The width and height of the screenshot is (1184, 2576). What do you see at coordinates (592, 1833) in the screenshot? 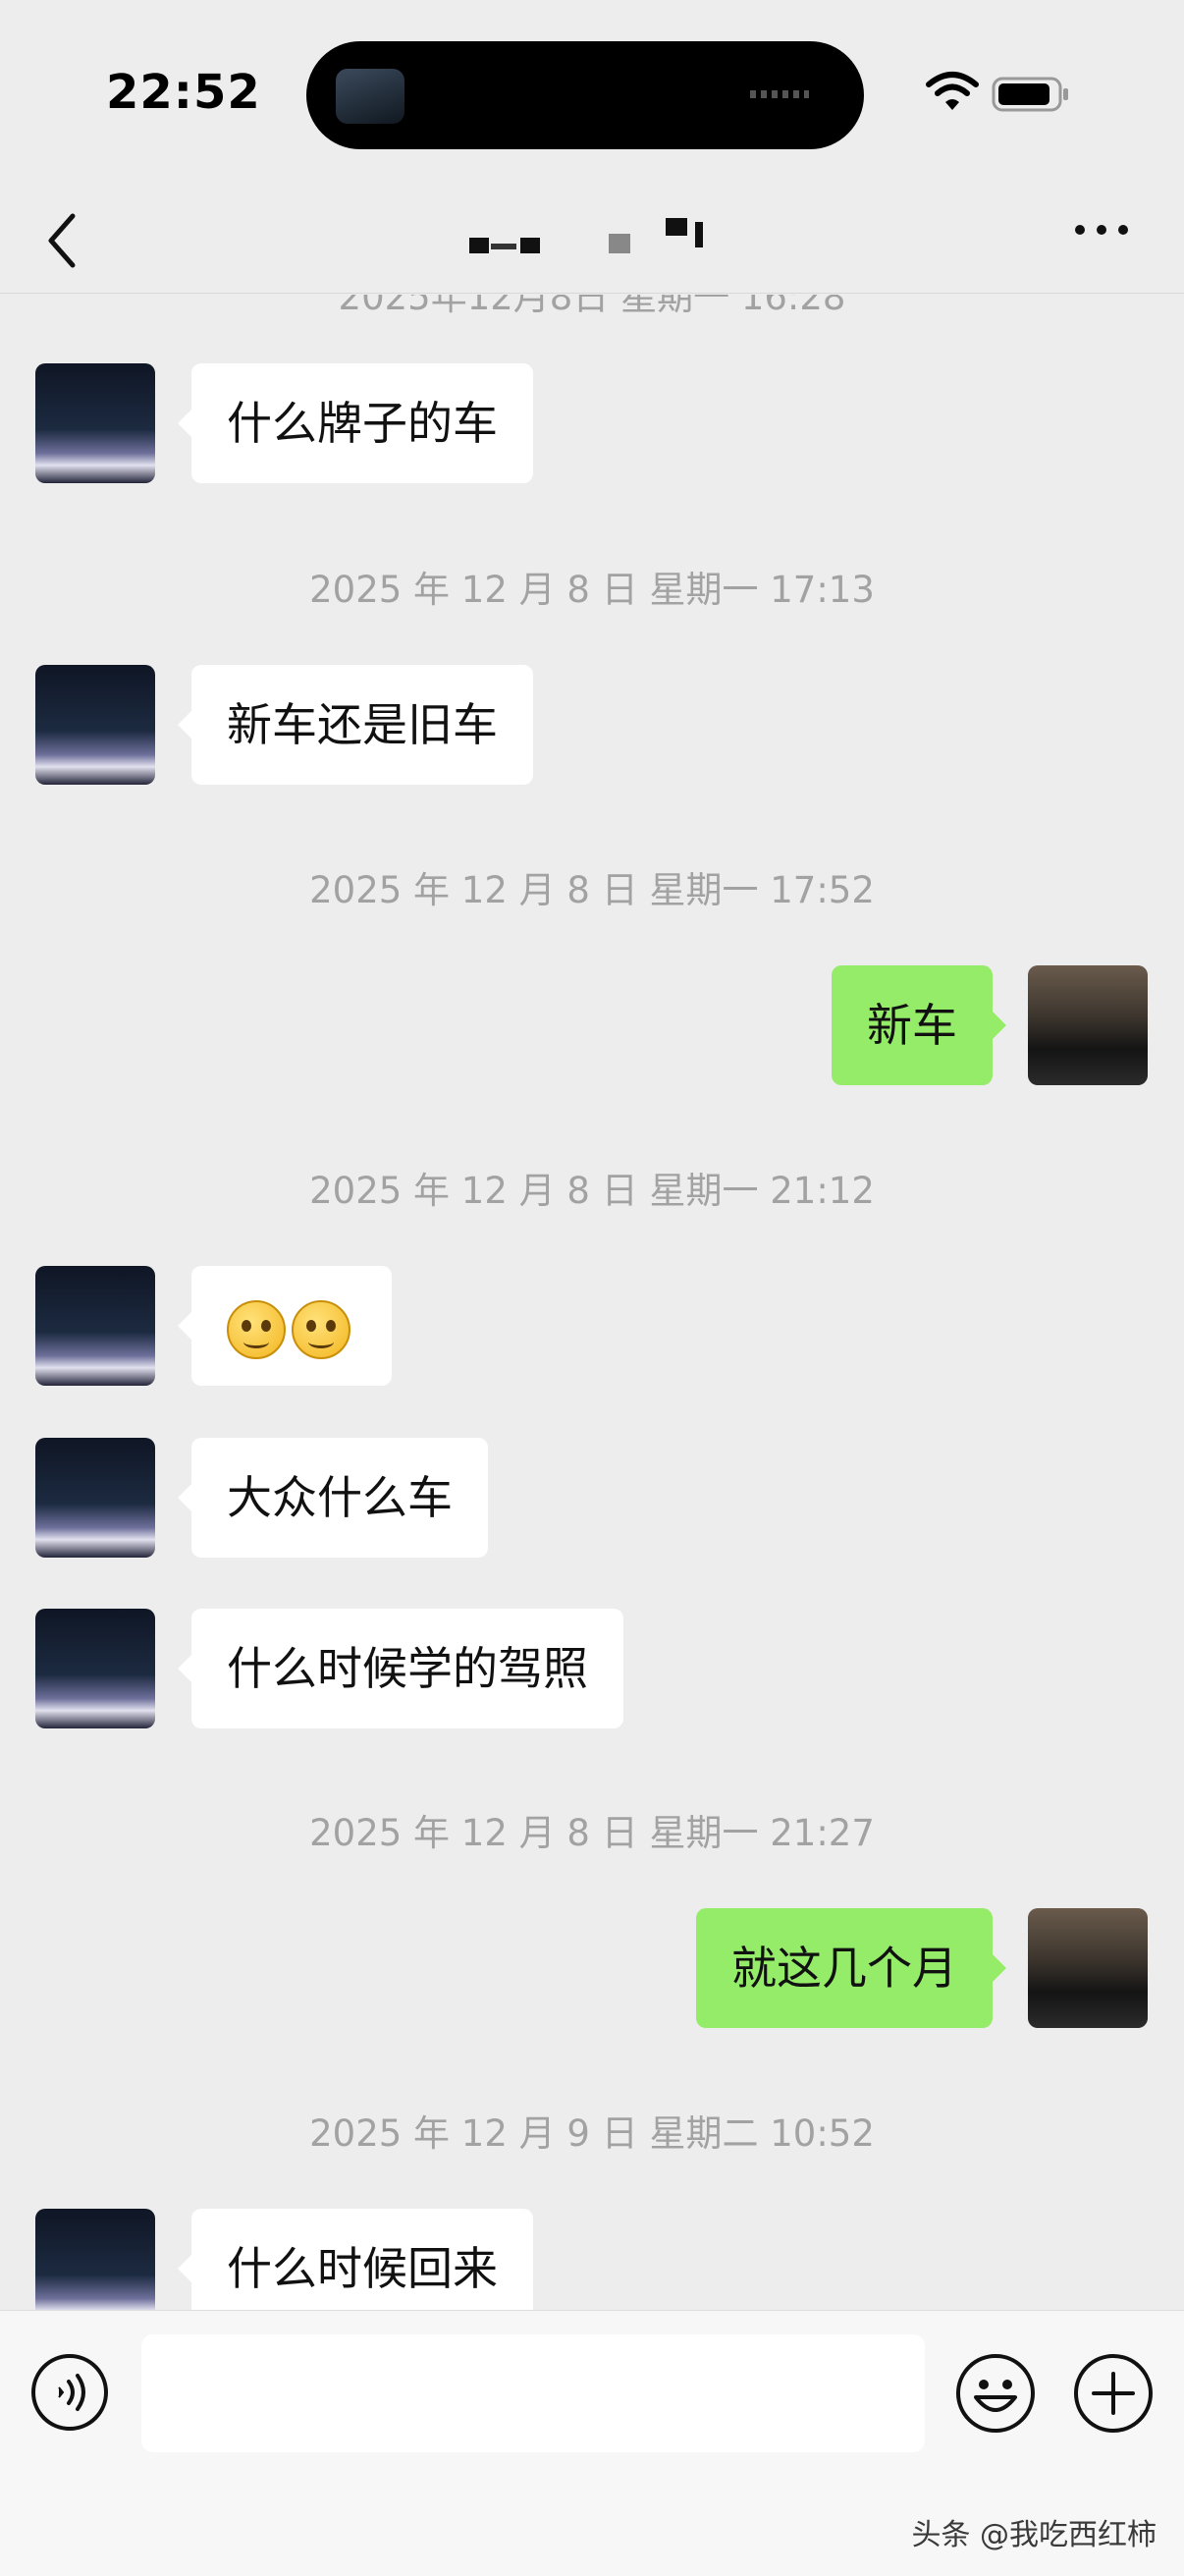
I see `timestamp: 2025 年 12 月 8 日 星期一 21:27` at bounding box center [592, 1833].